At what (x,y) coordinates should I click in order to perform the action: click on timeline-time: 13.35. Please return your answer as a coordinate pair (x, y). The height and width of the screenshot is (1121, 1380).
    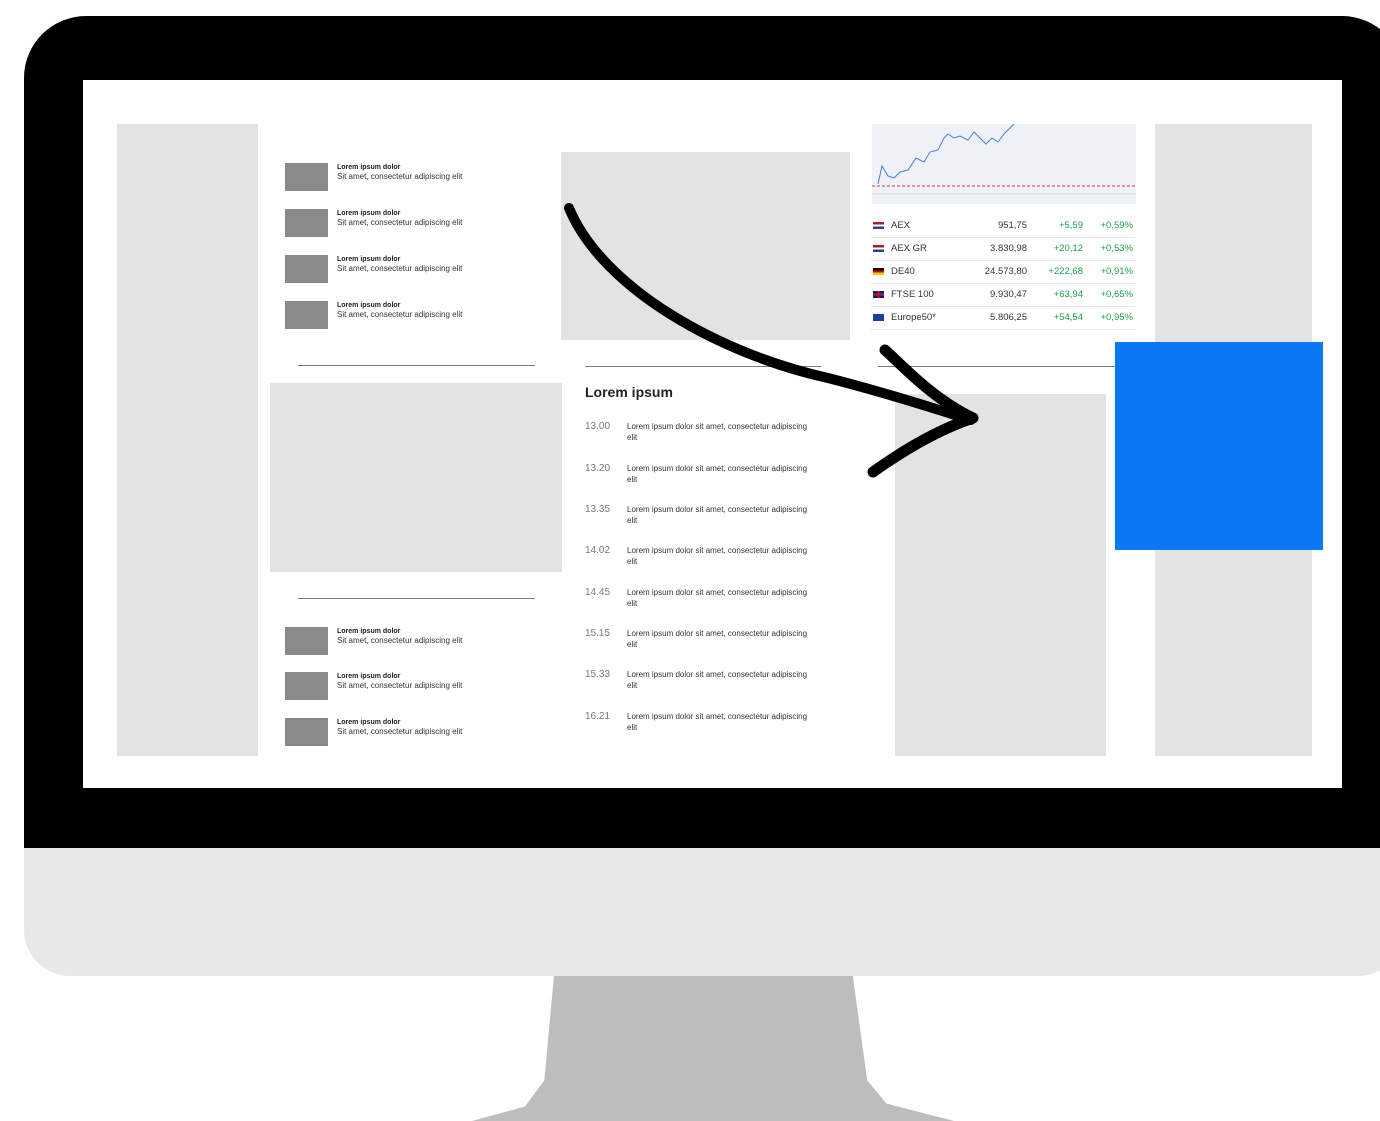
    Looking at the image, I should click on (598, 509).